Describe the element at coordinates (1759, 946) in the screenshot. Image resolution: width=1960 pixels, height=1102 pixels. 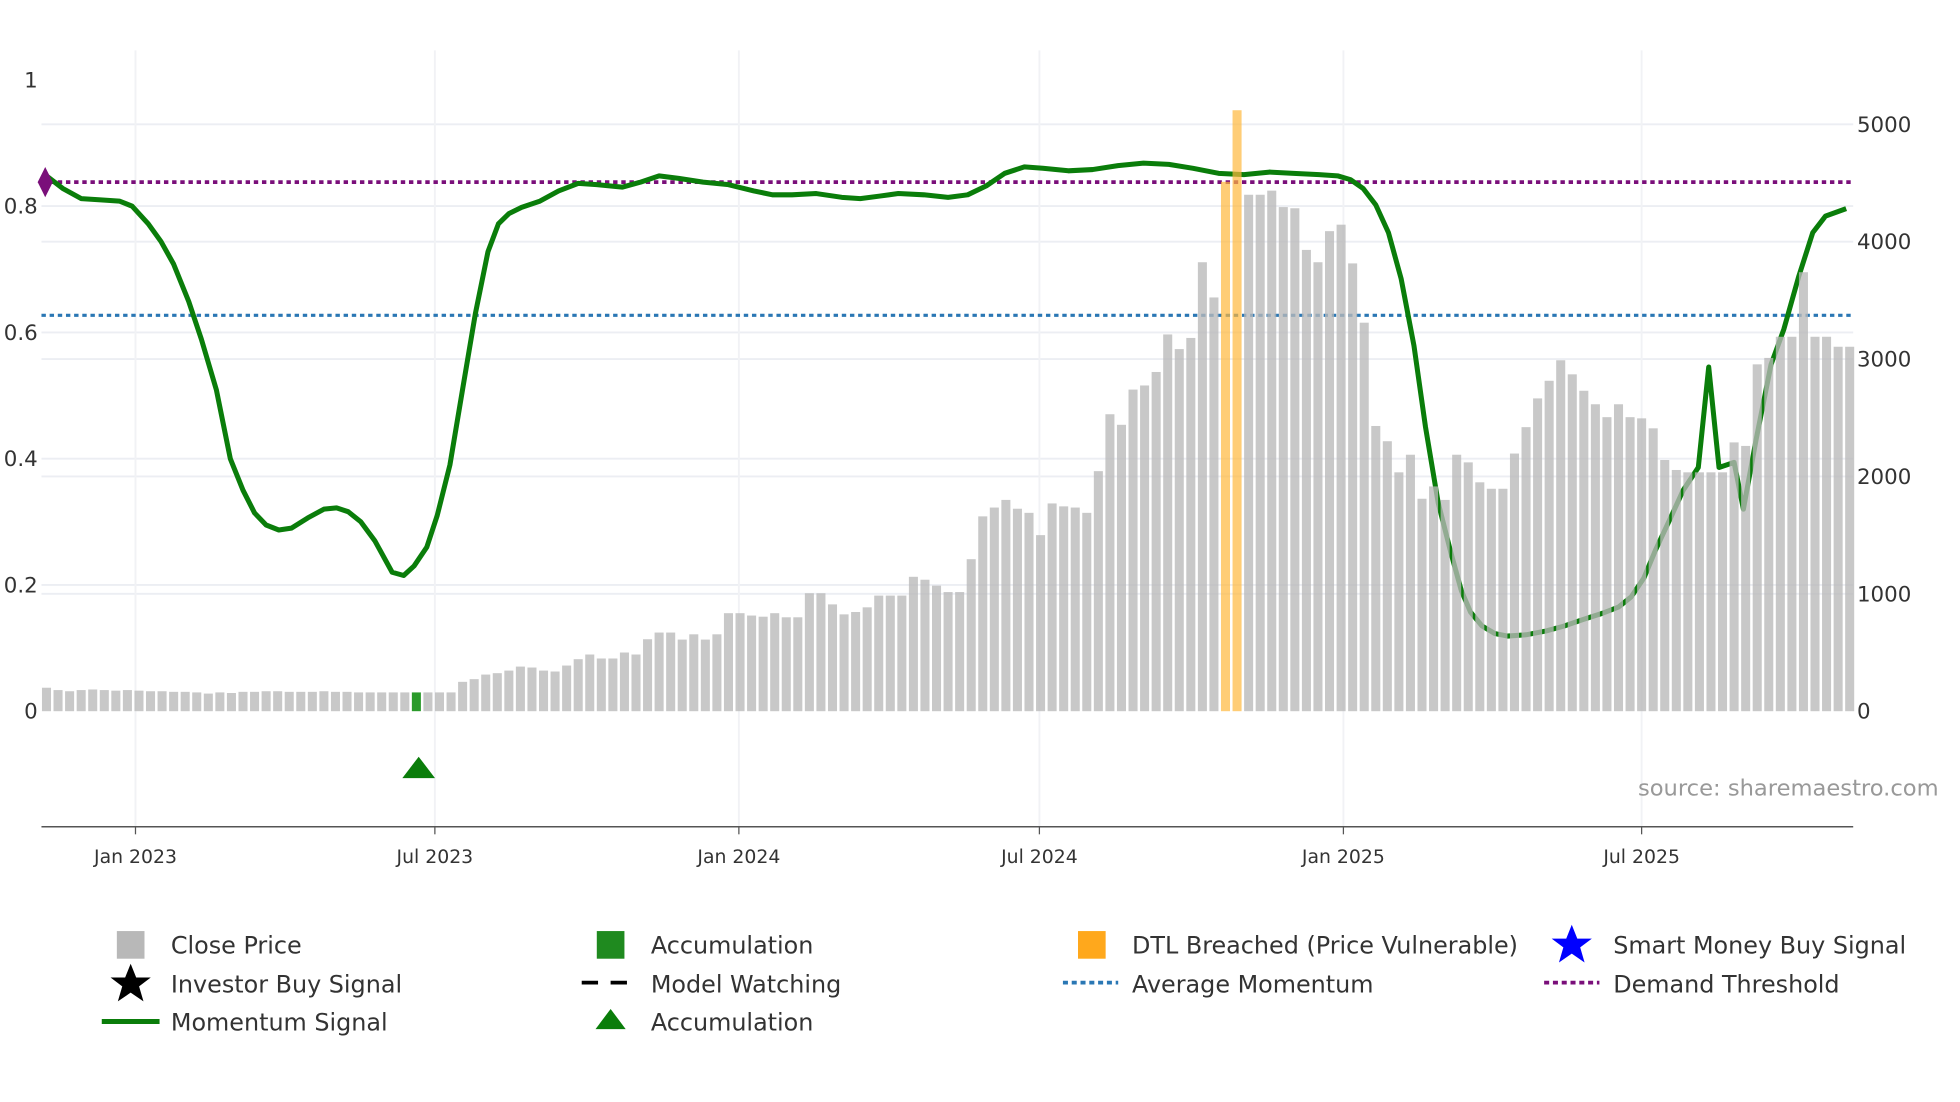
I see `legend-label: Smart Money Buy Signal` at that location.